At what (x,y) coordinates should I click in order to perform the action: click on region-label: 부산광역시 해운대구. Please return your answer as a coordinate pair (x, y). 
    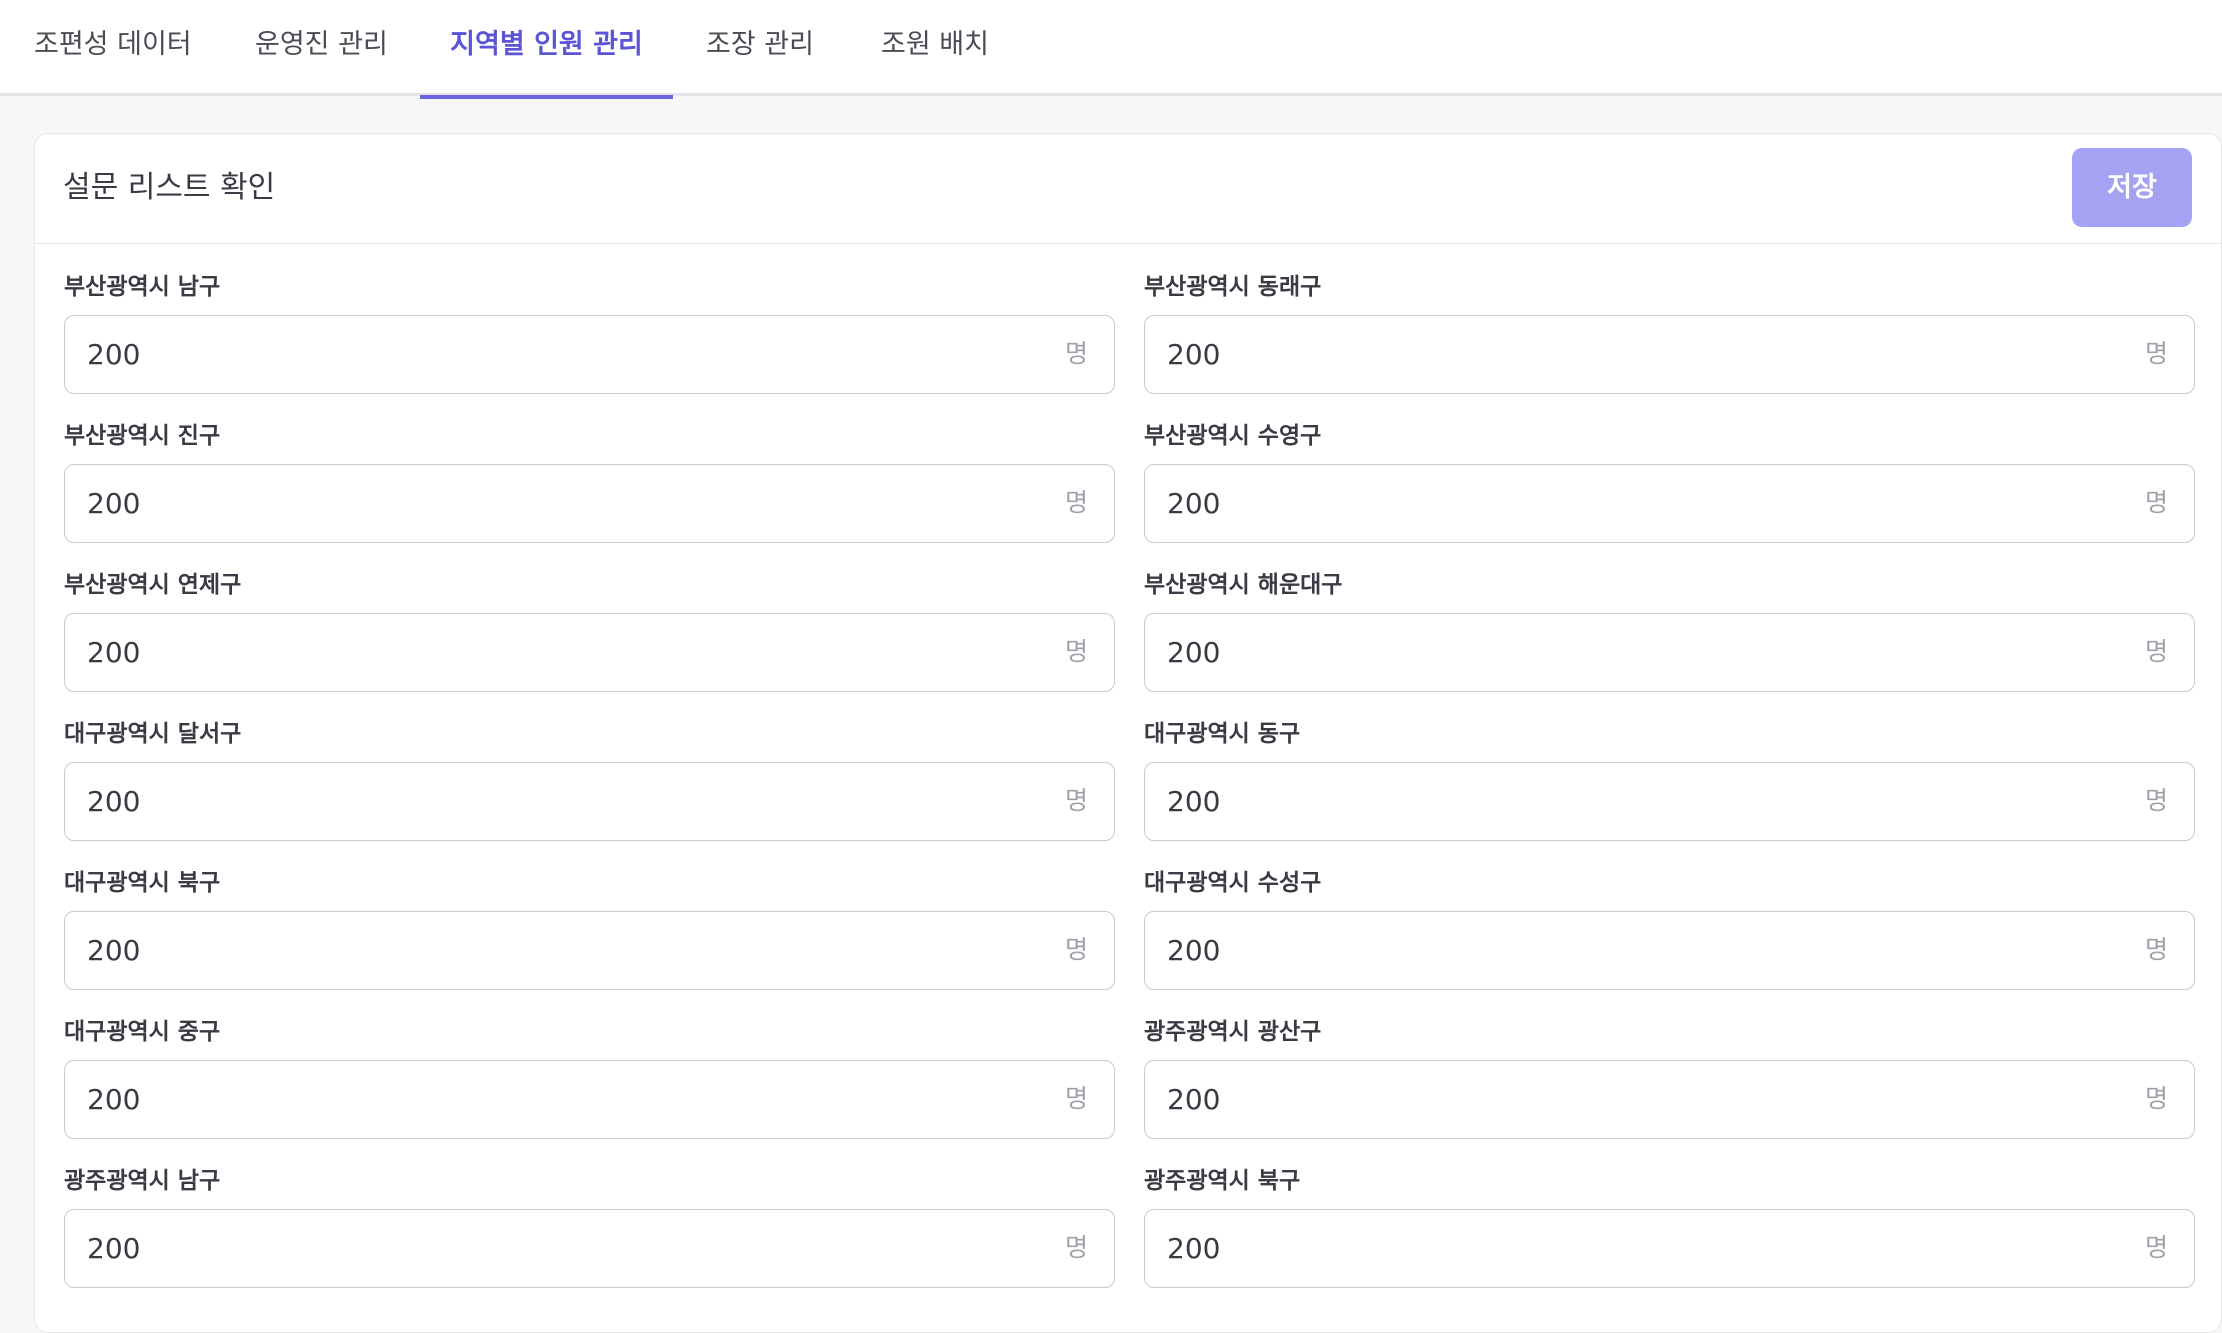
    Looking at the image, I should click on (1243, 585).